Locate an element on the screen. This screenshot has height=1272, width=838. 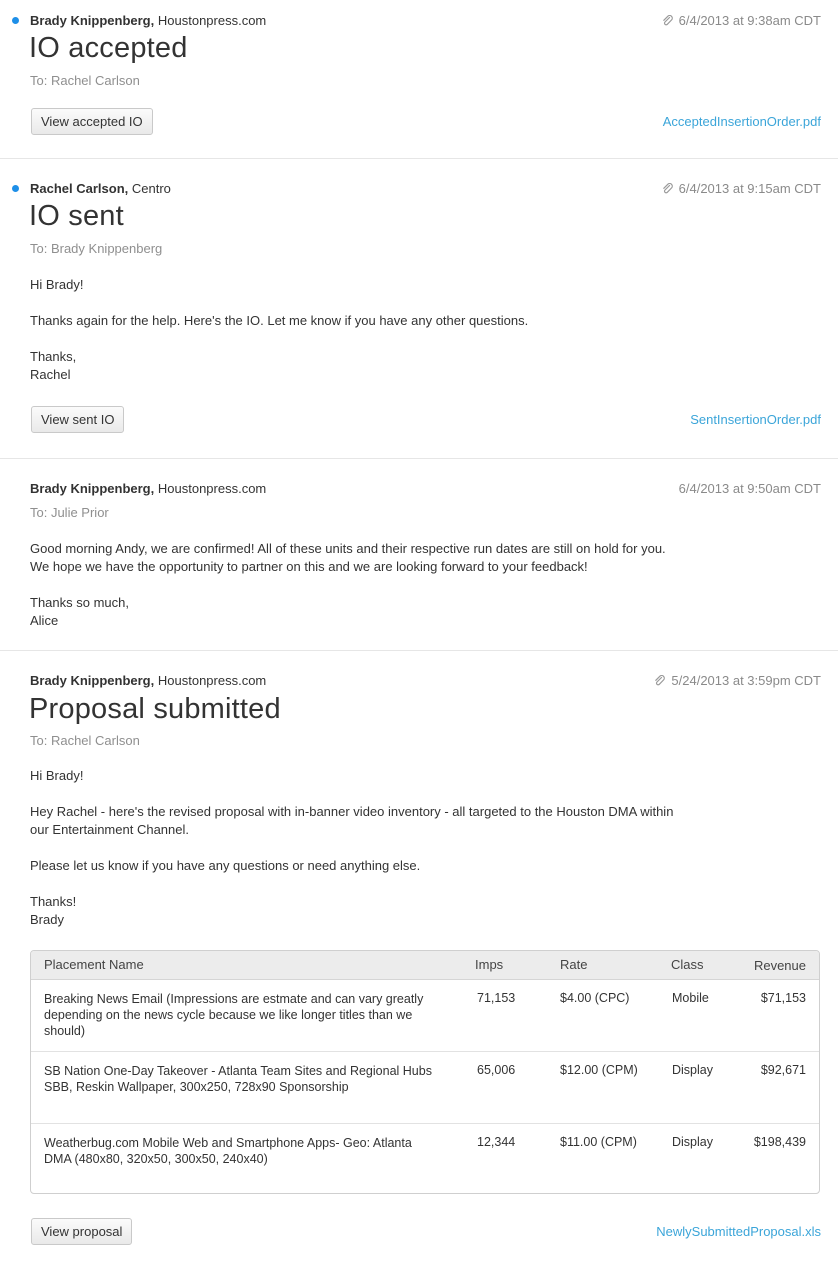
view-proposal-button: View proposal is located at coordinates (82, 1231).